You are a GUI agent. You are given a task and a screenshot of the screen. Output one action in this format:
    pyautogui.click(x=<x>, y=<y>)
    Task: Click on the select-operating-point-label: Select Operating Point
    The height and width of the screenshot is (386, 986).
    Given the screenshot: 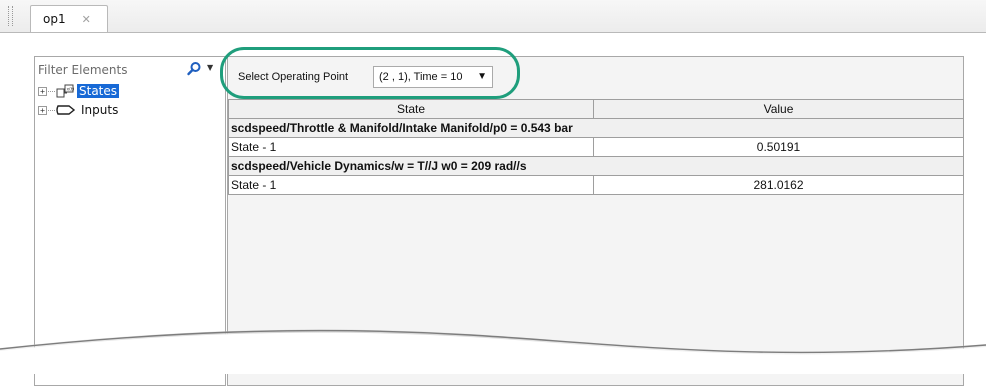 What is the action you would take?
    pyautogui.click(x=293, y=77)
    